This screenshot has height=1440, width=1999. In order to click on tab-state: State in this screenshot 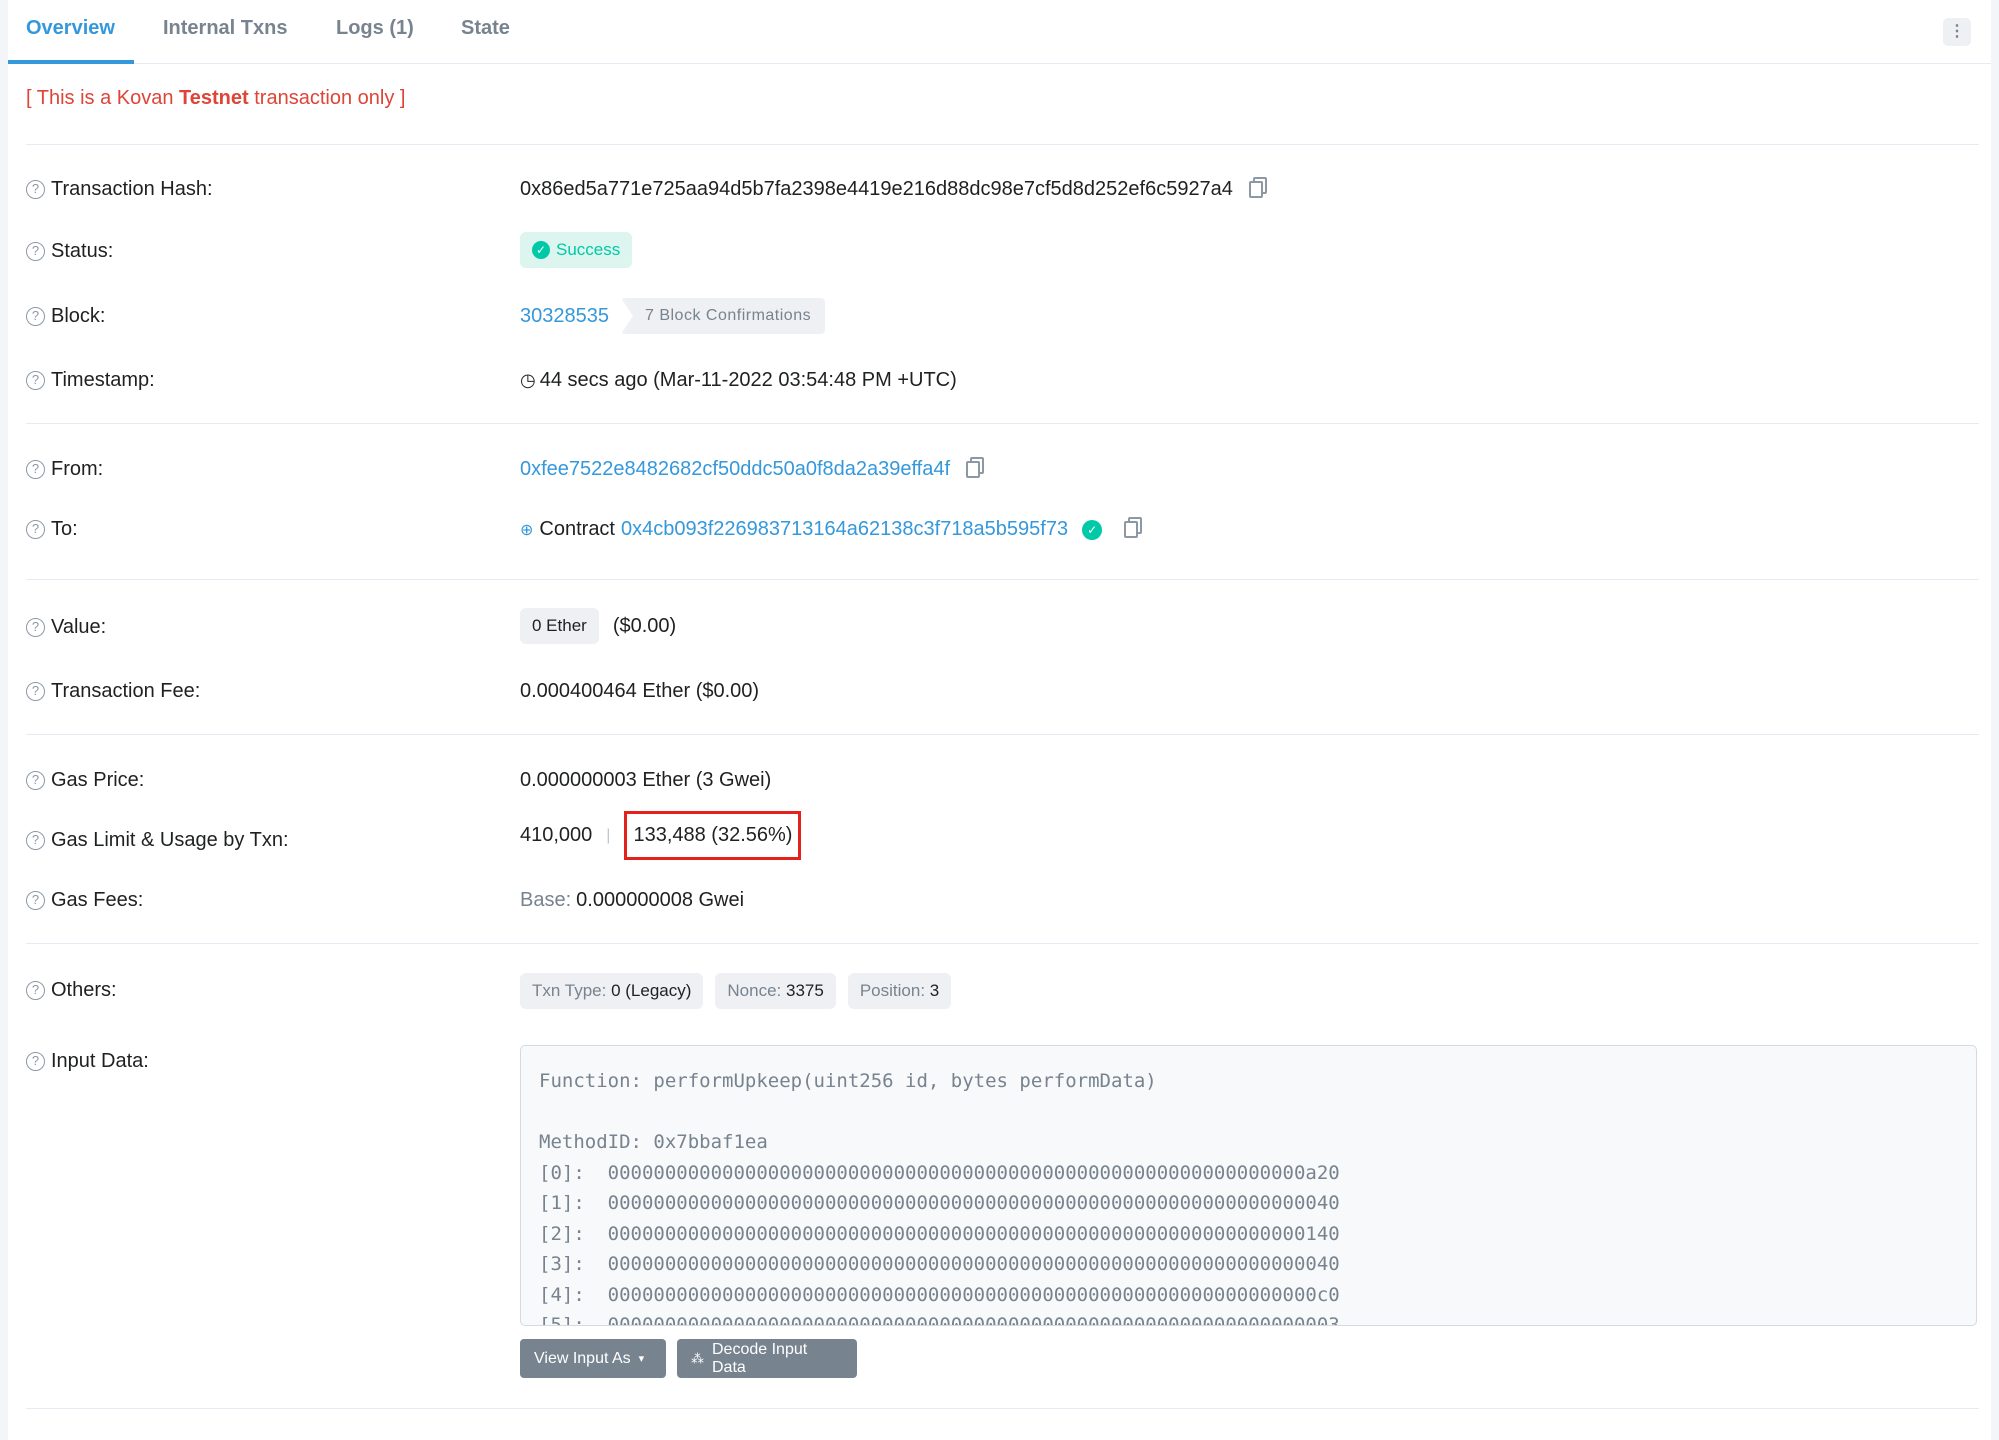, I will do `click(485, 28)`.